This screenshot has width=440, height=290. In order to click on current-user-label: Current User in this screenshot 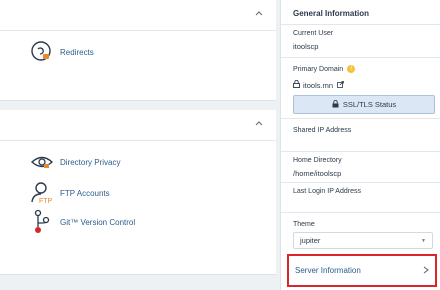, I will do `click(313, 33)`.